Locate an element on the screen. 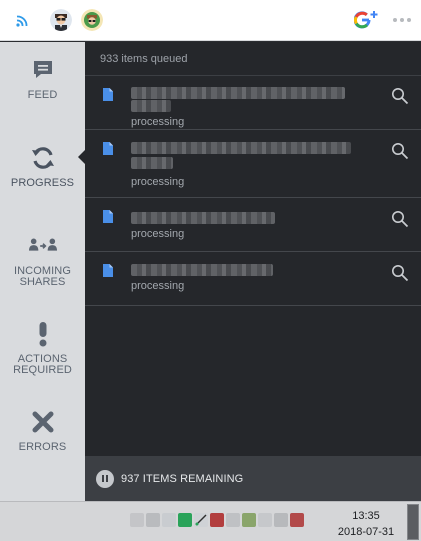 The height and width of the screenshot is (541, 421). active-indicator is located at coordinates (81, 157).